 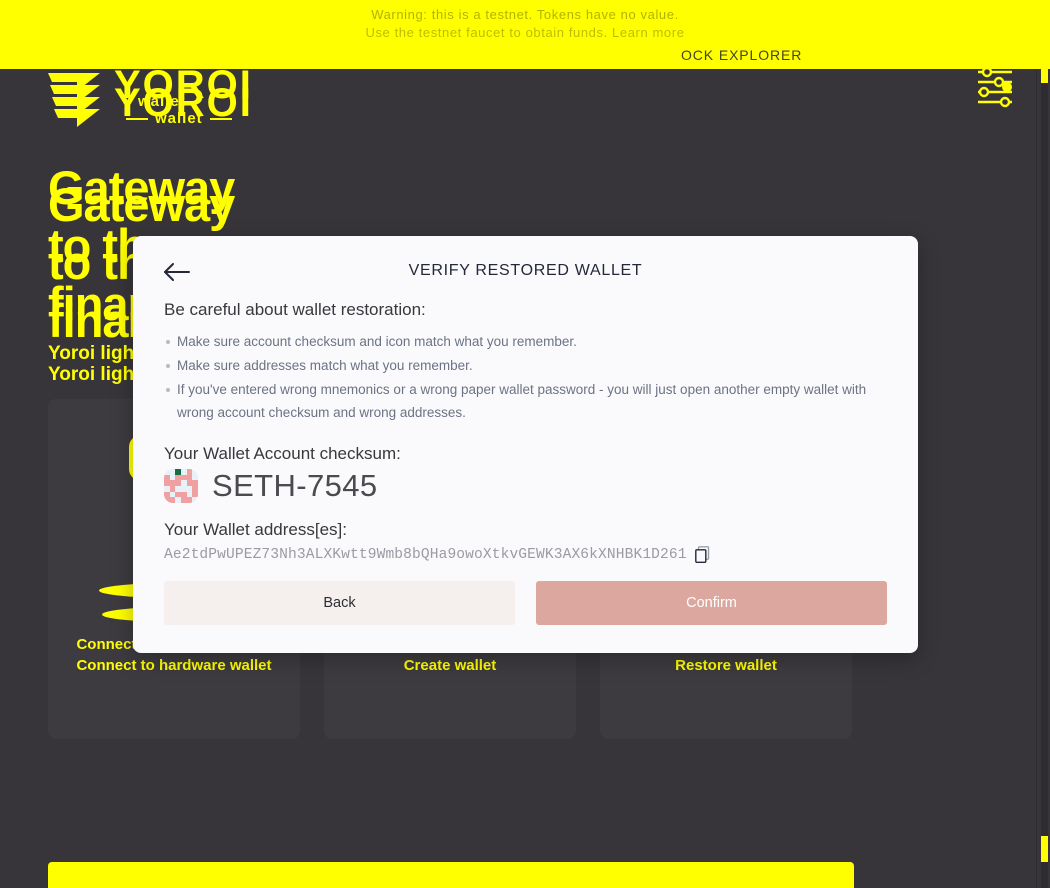 What do you see at coordinates (174, 665) in the screenshot?
I see `card-label-ghost: Connect to hardware wallet` at bounding box center [174, 665].